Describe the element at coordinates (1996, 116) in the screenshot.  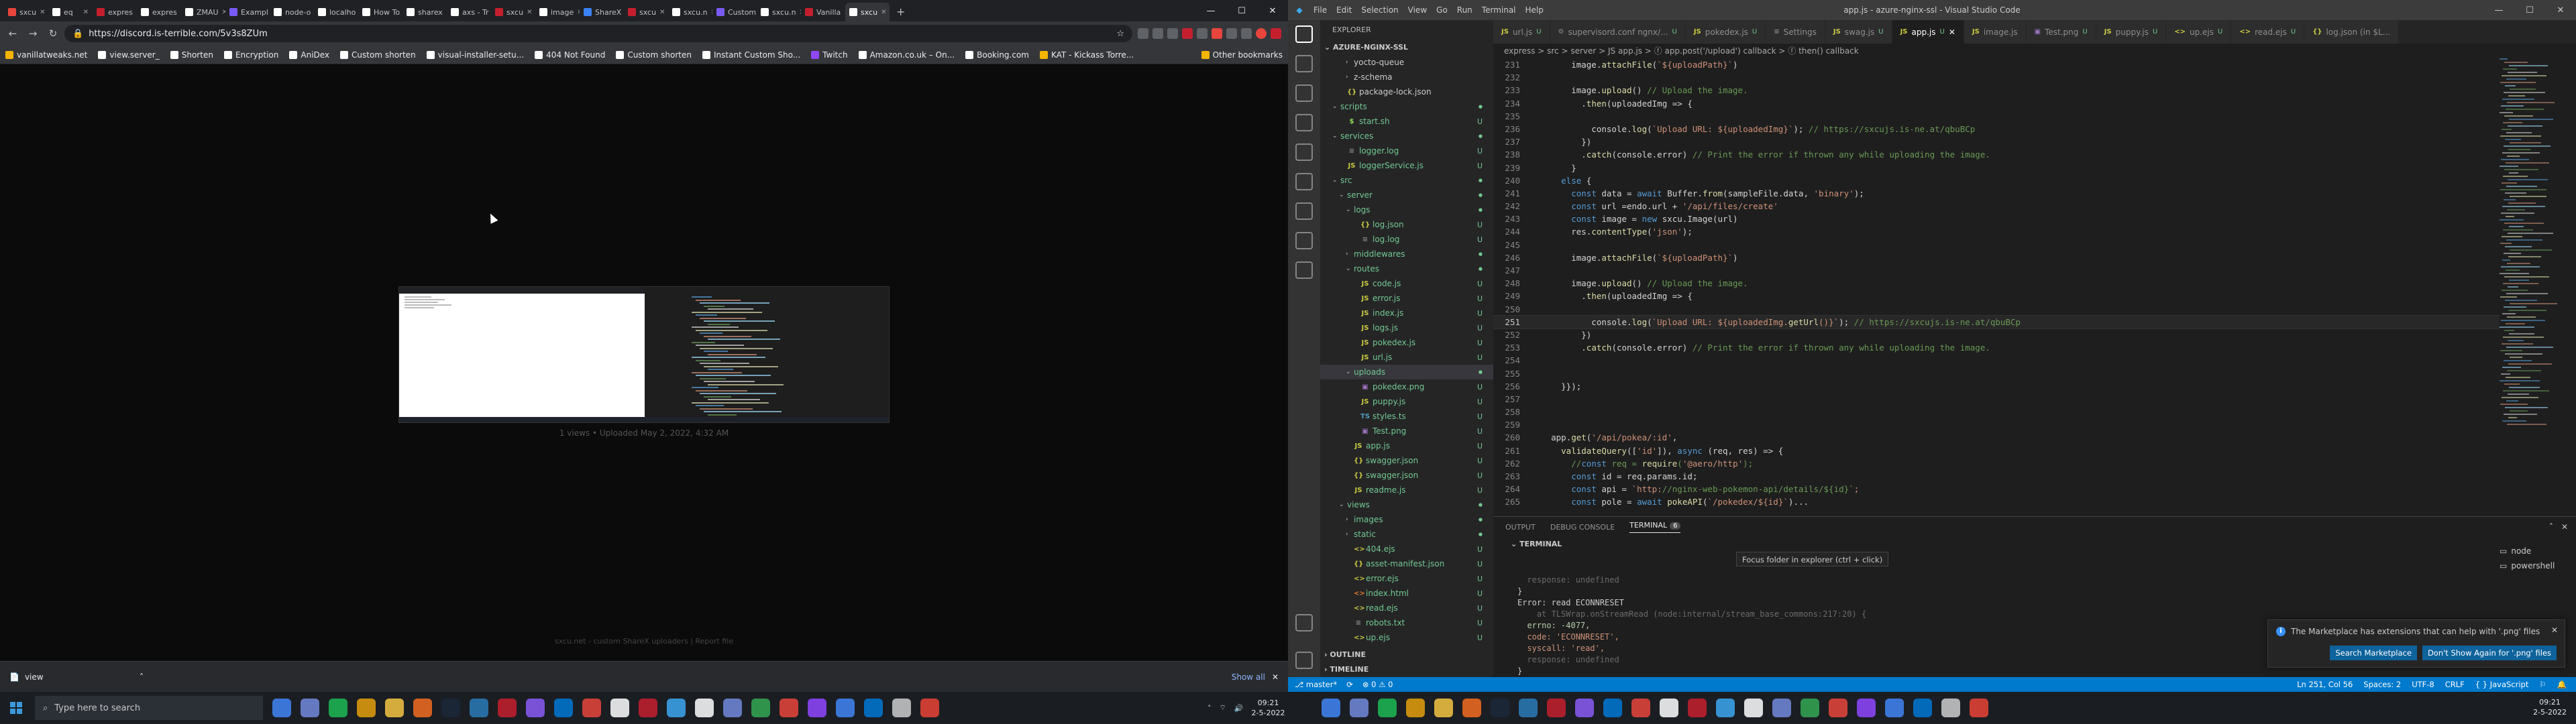
I see `code-line: 235` at that location.